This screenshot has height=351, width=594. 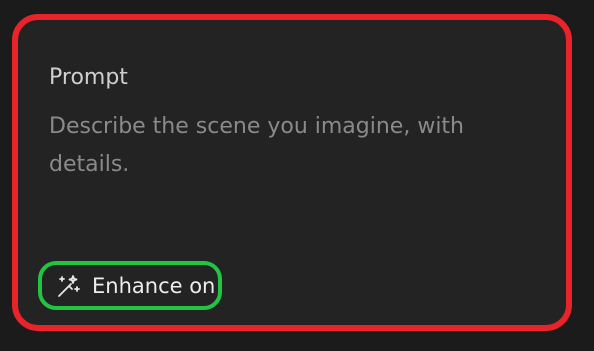 I want to click on prompt-label: Prompt, so click(x=88, y=77).